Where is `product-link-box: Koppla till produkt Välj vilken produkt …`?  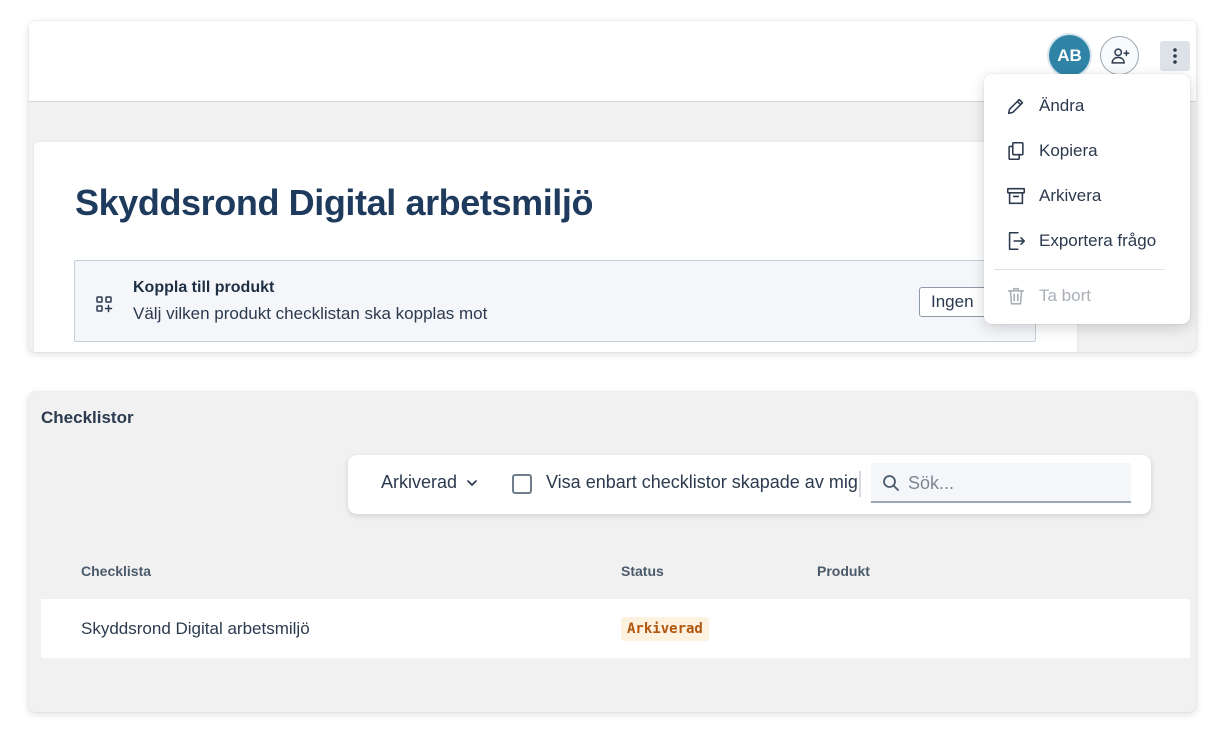
product-link-box: Koppla till produkt Välj vilken produkt … is located at coordinates (555, 301).